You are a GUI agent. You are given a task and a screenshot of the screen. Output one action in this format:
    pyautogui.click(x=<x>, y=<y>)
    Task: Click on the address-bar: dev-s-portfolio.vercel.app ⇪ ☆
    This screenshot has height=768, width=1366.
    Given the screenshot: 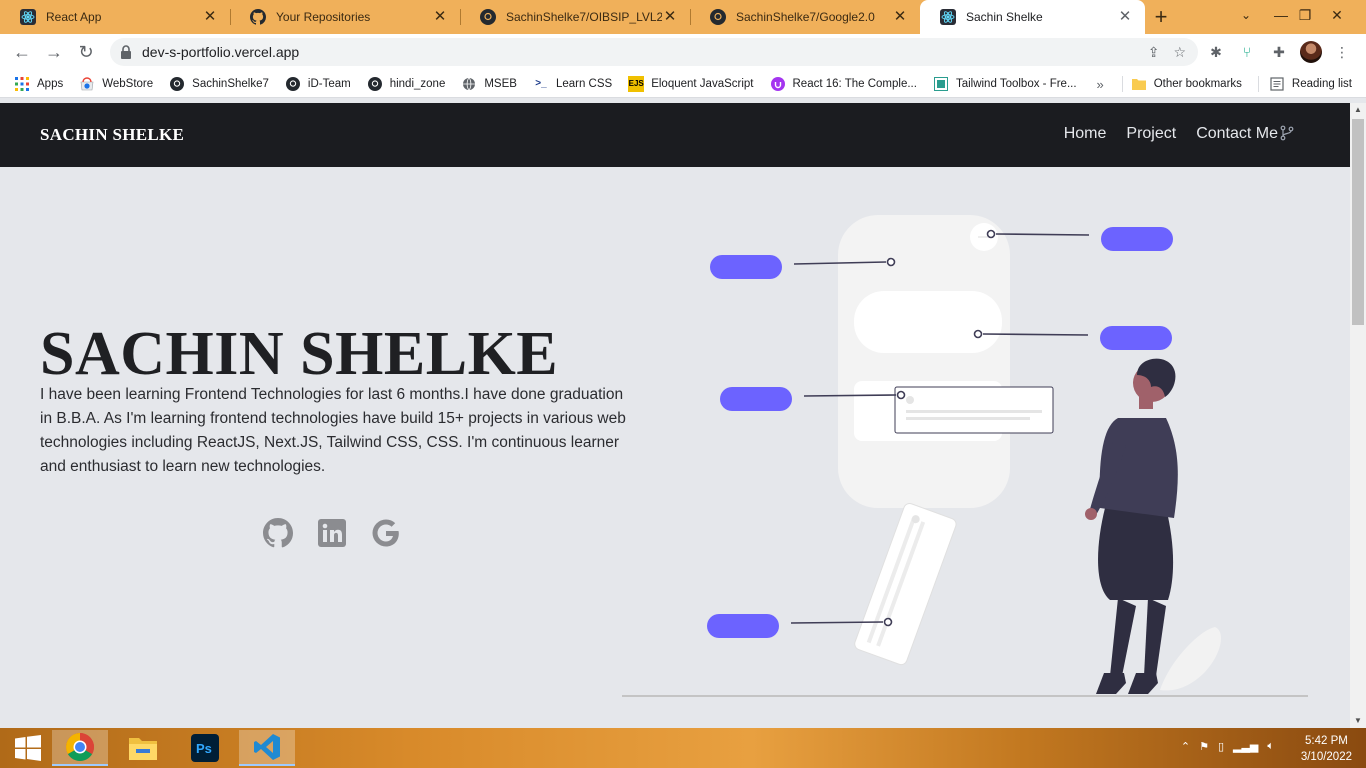 What is the action you would take?
    pyautogui.click(x=654, y=52)
    